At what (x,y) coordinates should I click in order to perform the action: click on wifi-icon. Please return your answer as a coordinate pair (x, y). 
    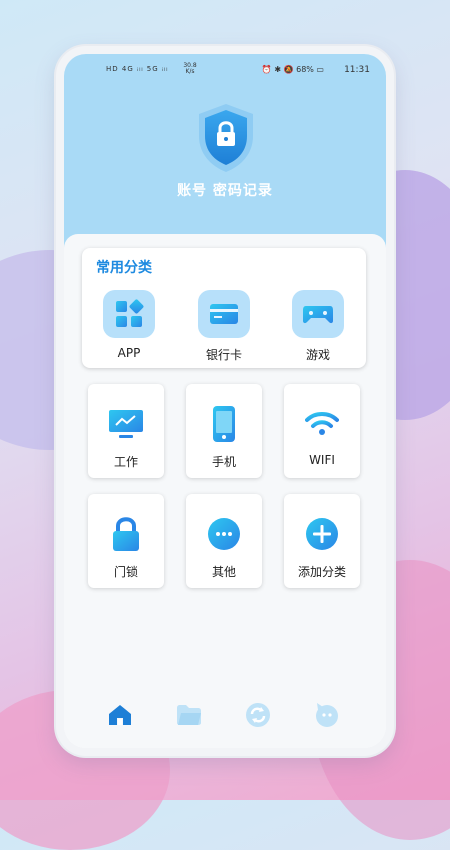
    Looking at the image, I should click on (322, 424).